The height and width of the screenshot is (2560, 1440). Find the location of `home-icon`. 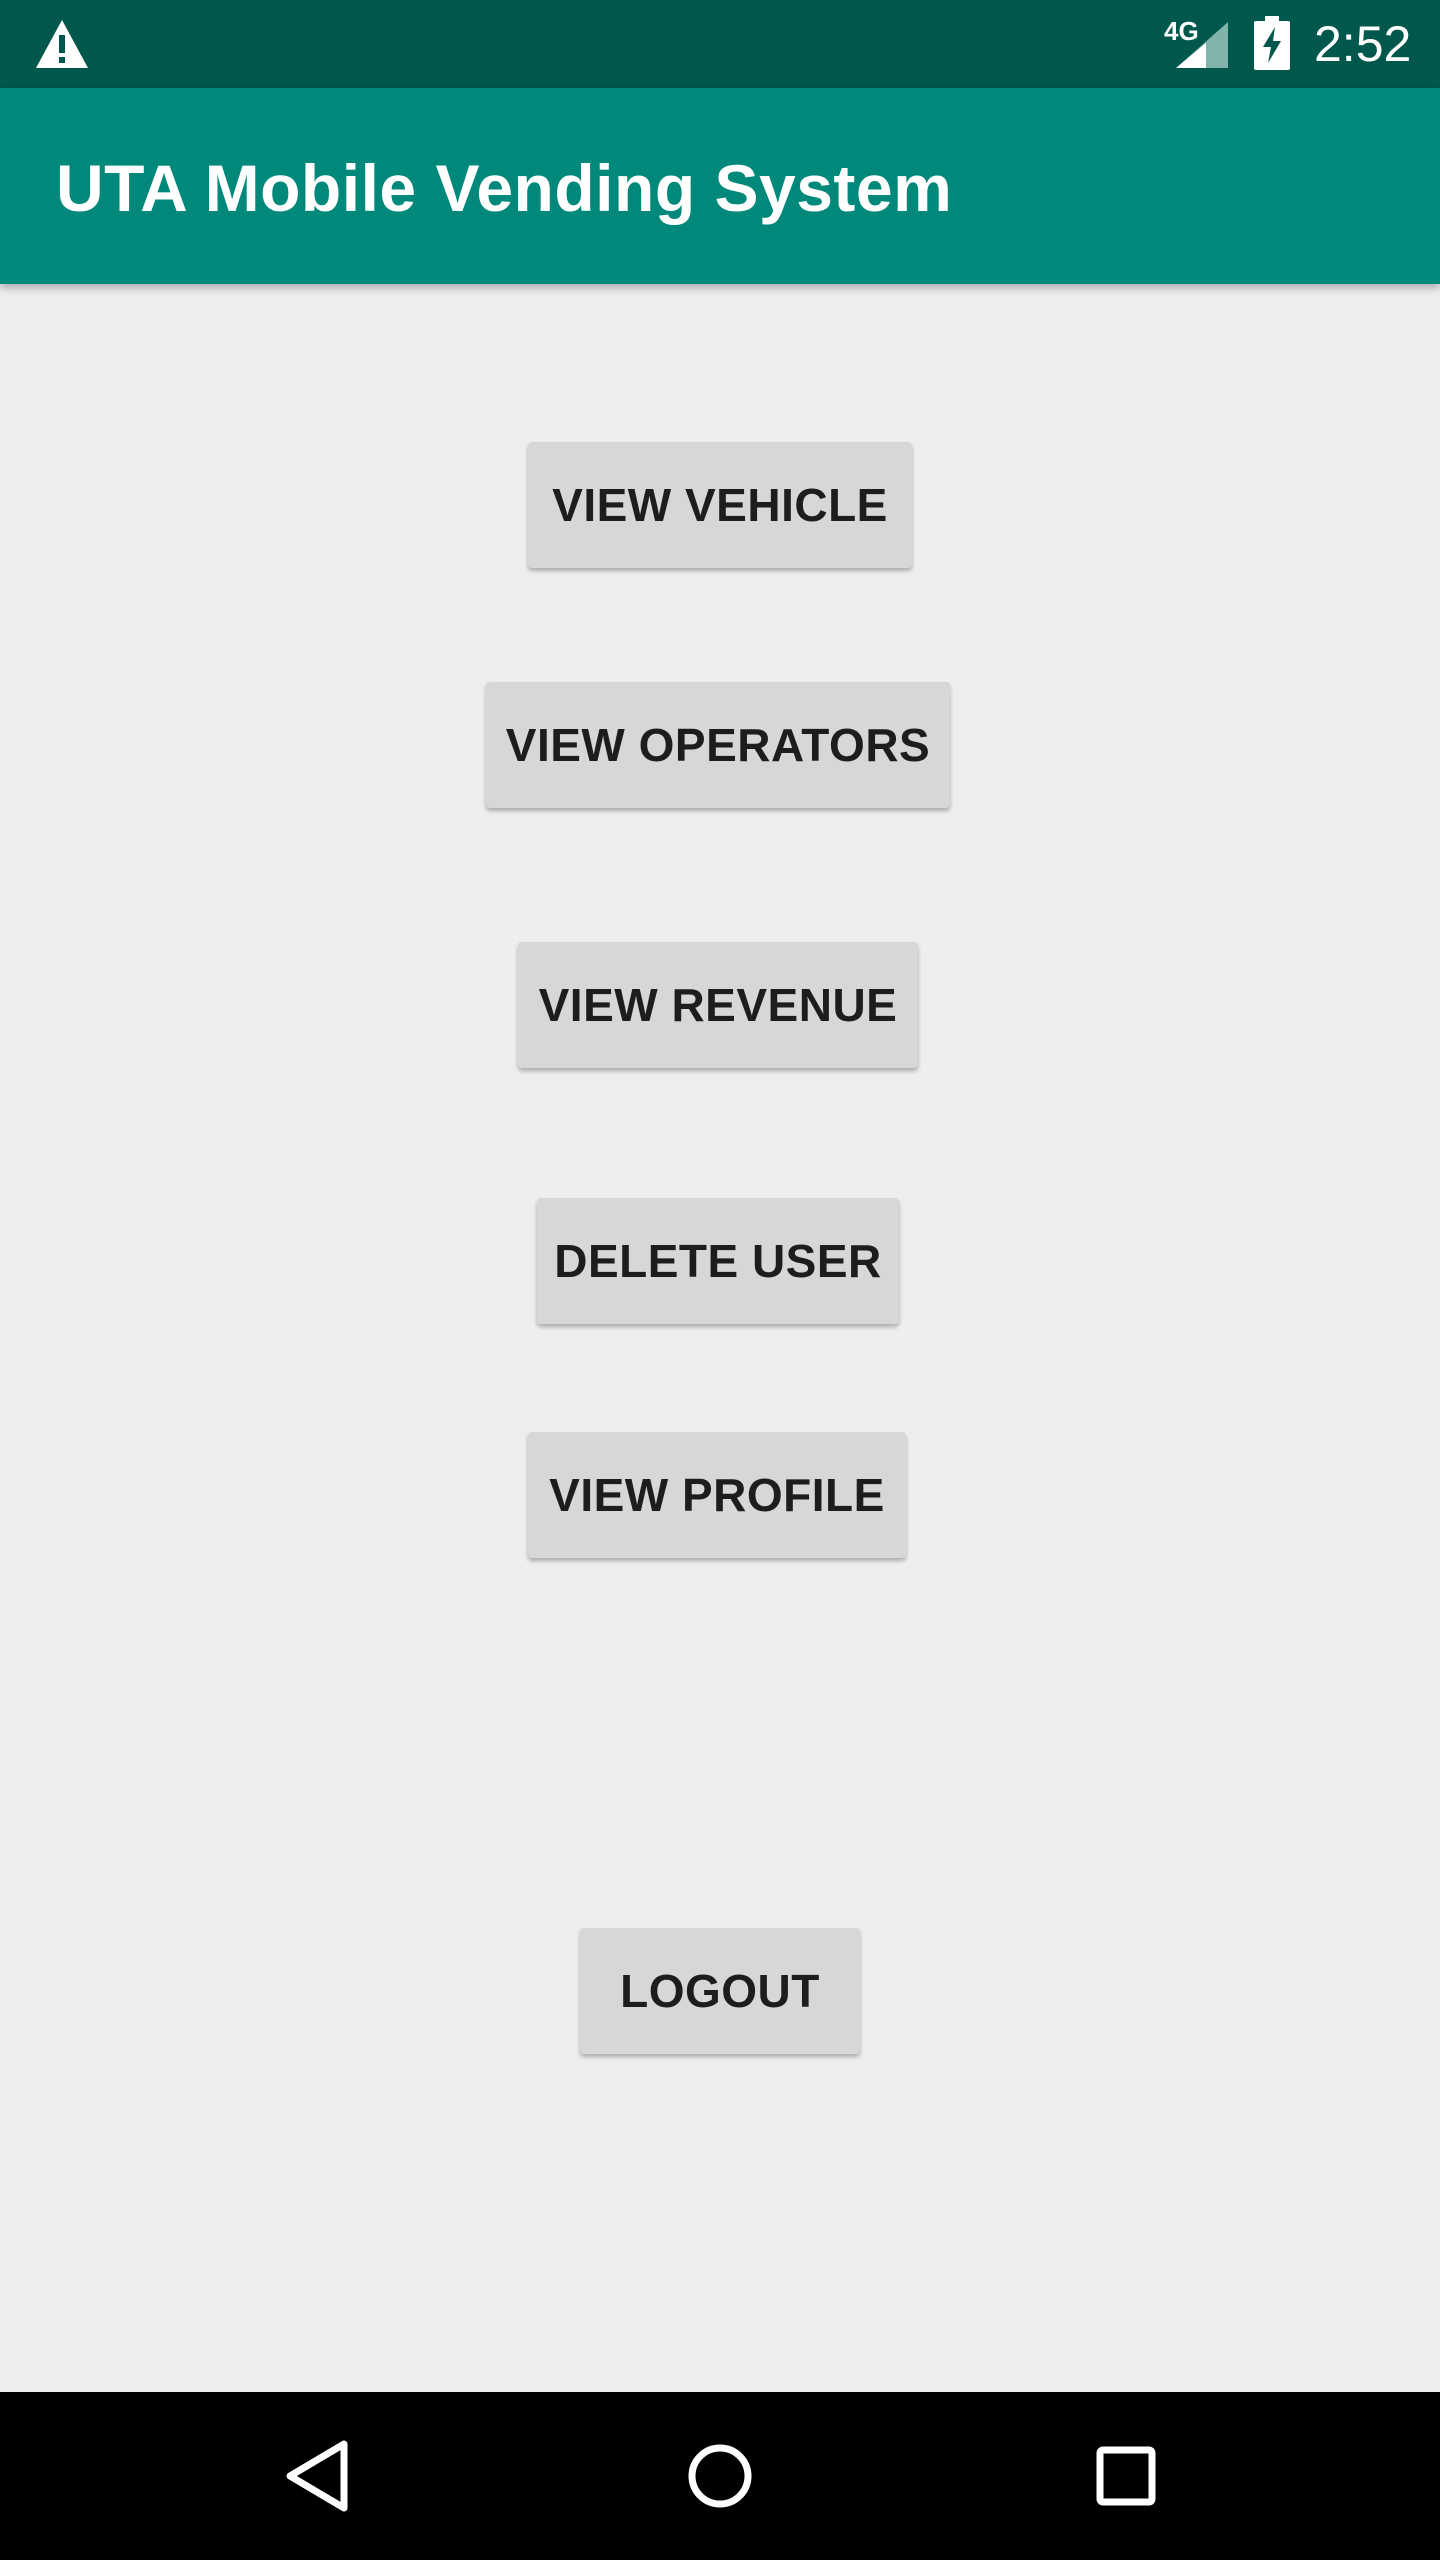

home-icon is located at coordinates (720, 2476).